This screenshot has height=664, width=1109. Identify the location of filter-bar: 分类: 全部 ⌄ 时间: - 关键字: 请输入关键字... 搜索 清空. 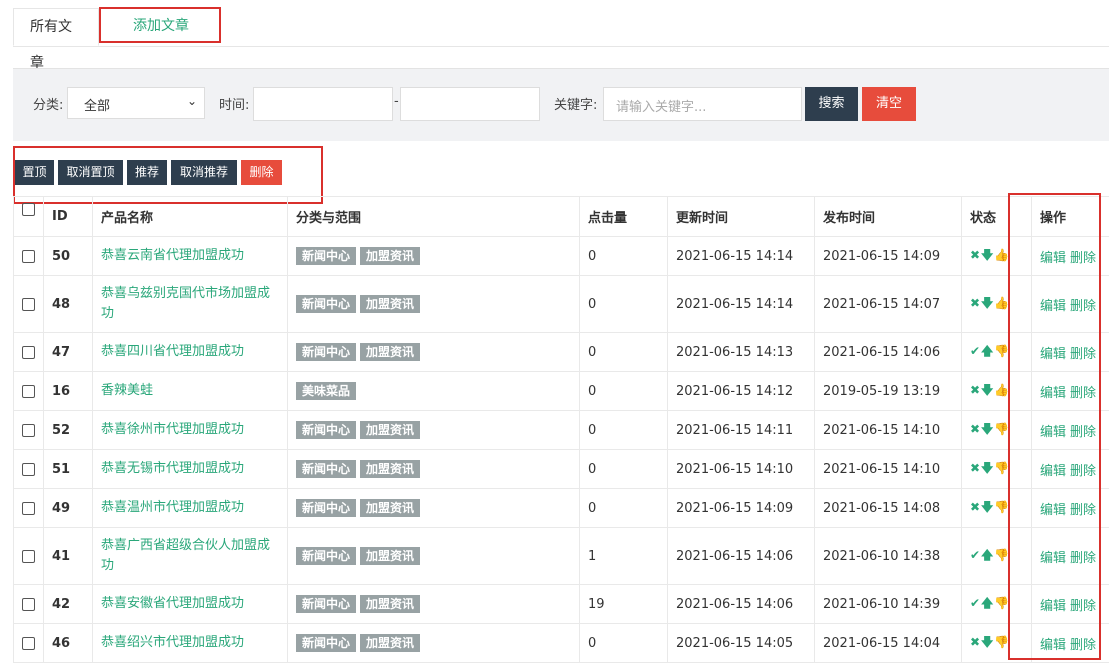
(561, 104).